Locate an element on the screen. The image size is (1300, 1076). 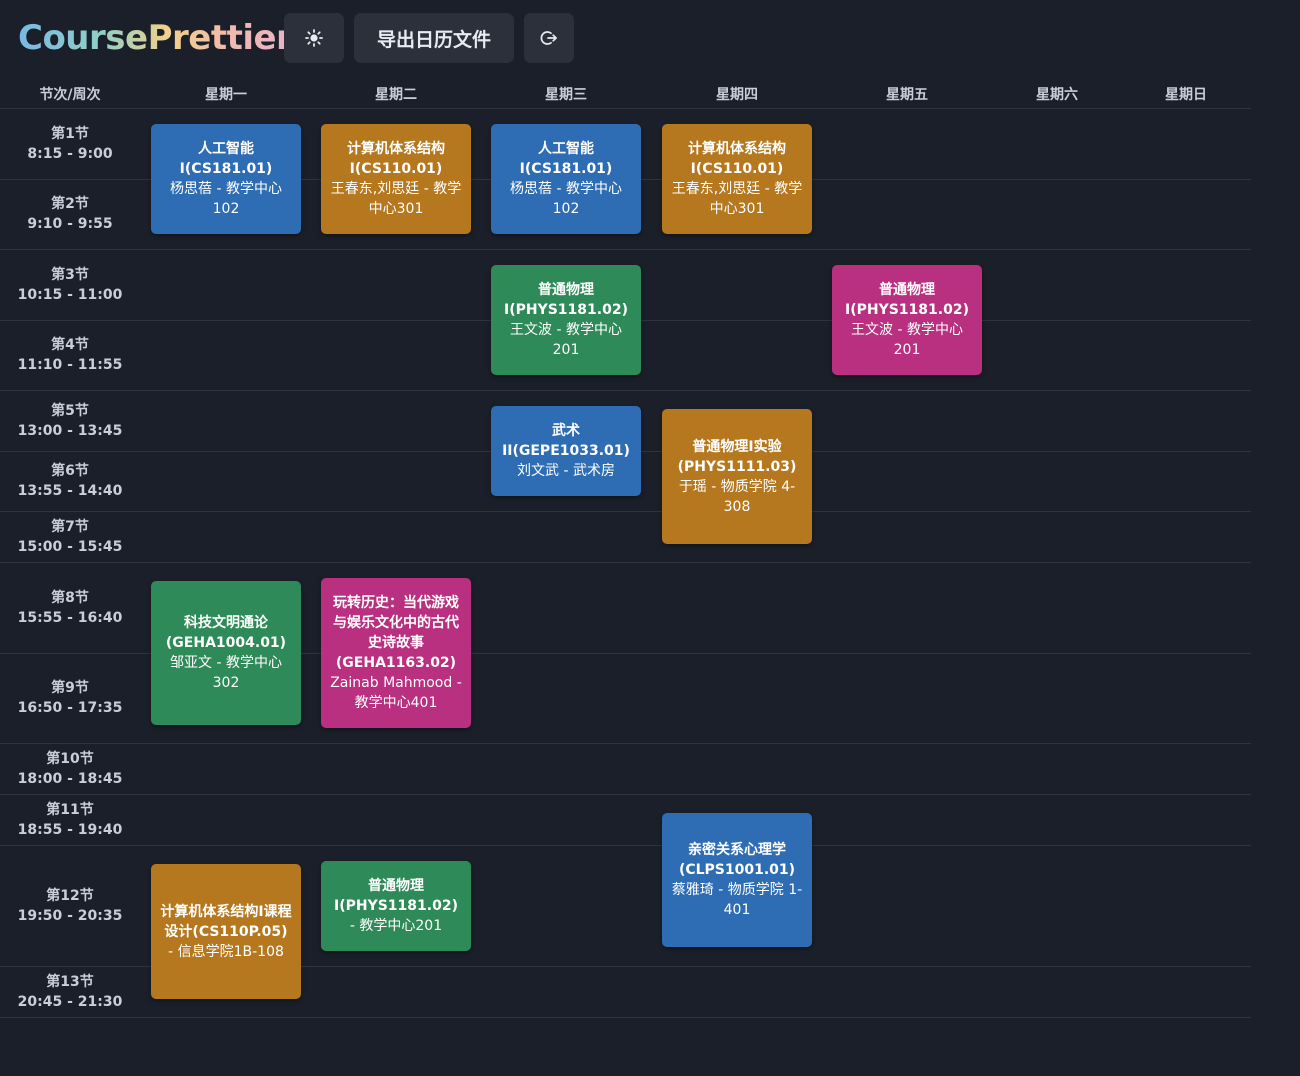
course-card: 科技文明通论(GEHA1004.01) 邹亚文 - 教学中心302 is located at coordinates (226, 653).